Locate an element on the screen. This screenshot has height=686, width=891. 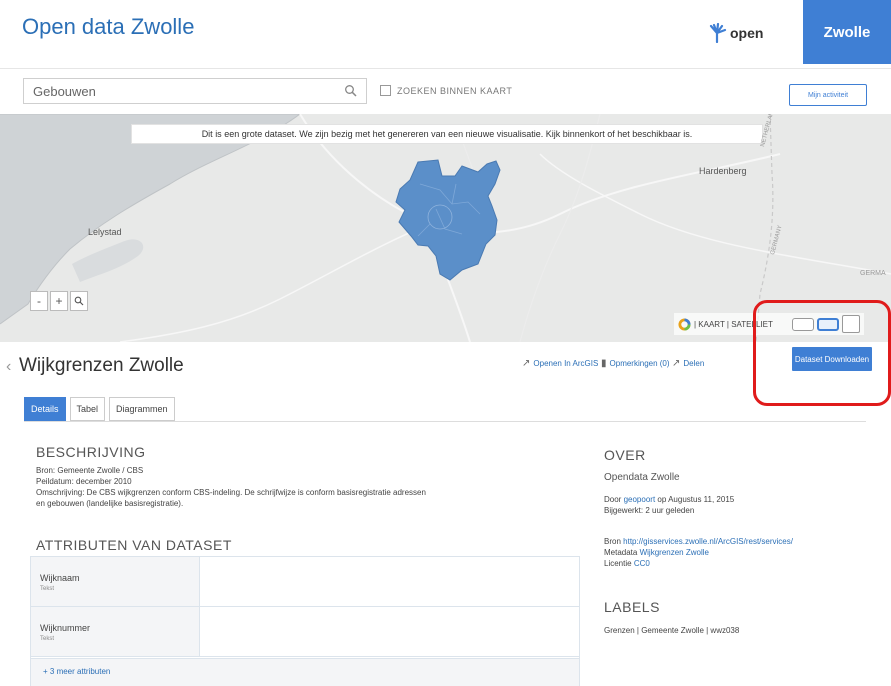
site-header: Open data Zwolle open Zwolle is located at coordinates (445, 34).